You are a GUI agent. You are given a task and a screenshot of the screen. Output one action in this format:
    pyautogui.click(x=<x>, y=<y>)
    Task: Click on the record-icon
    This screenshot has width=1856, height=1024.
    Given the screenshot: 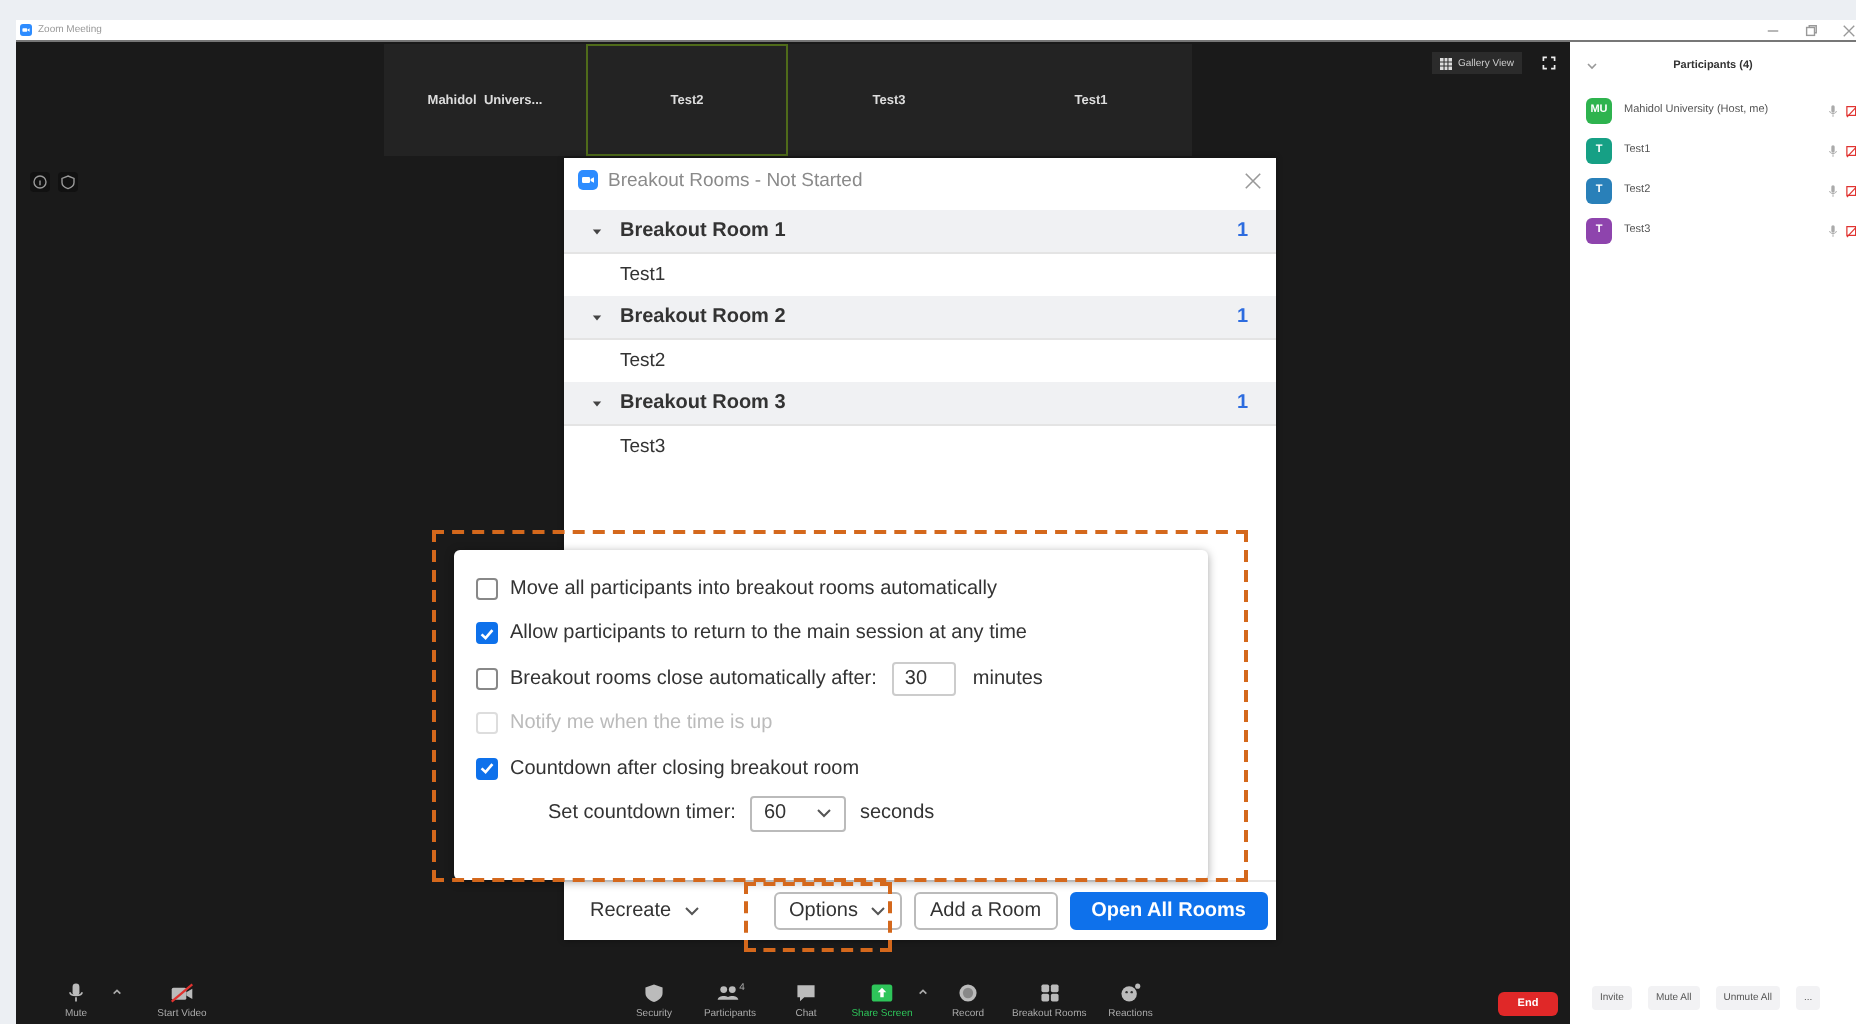 What is the action you would take?
    pyautogui.click(x=968, y=992)
    